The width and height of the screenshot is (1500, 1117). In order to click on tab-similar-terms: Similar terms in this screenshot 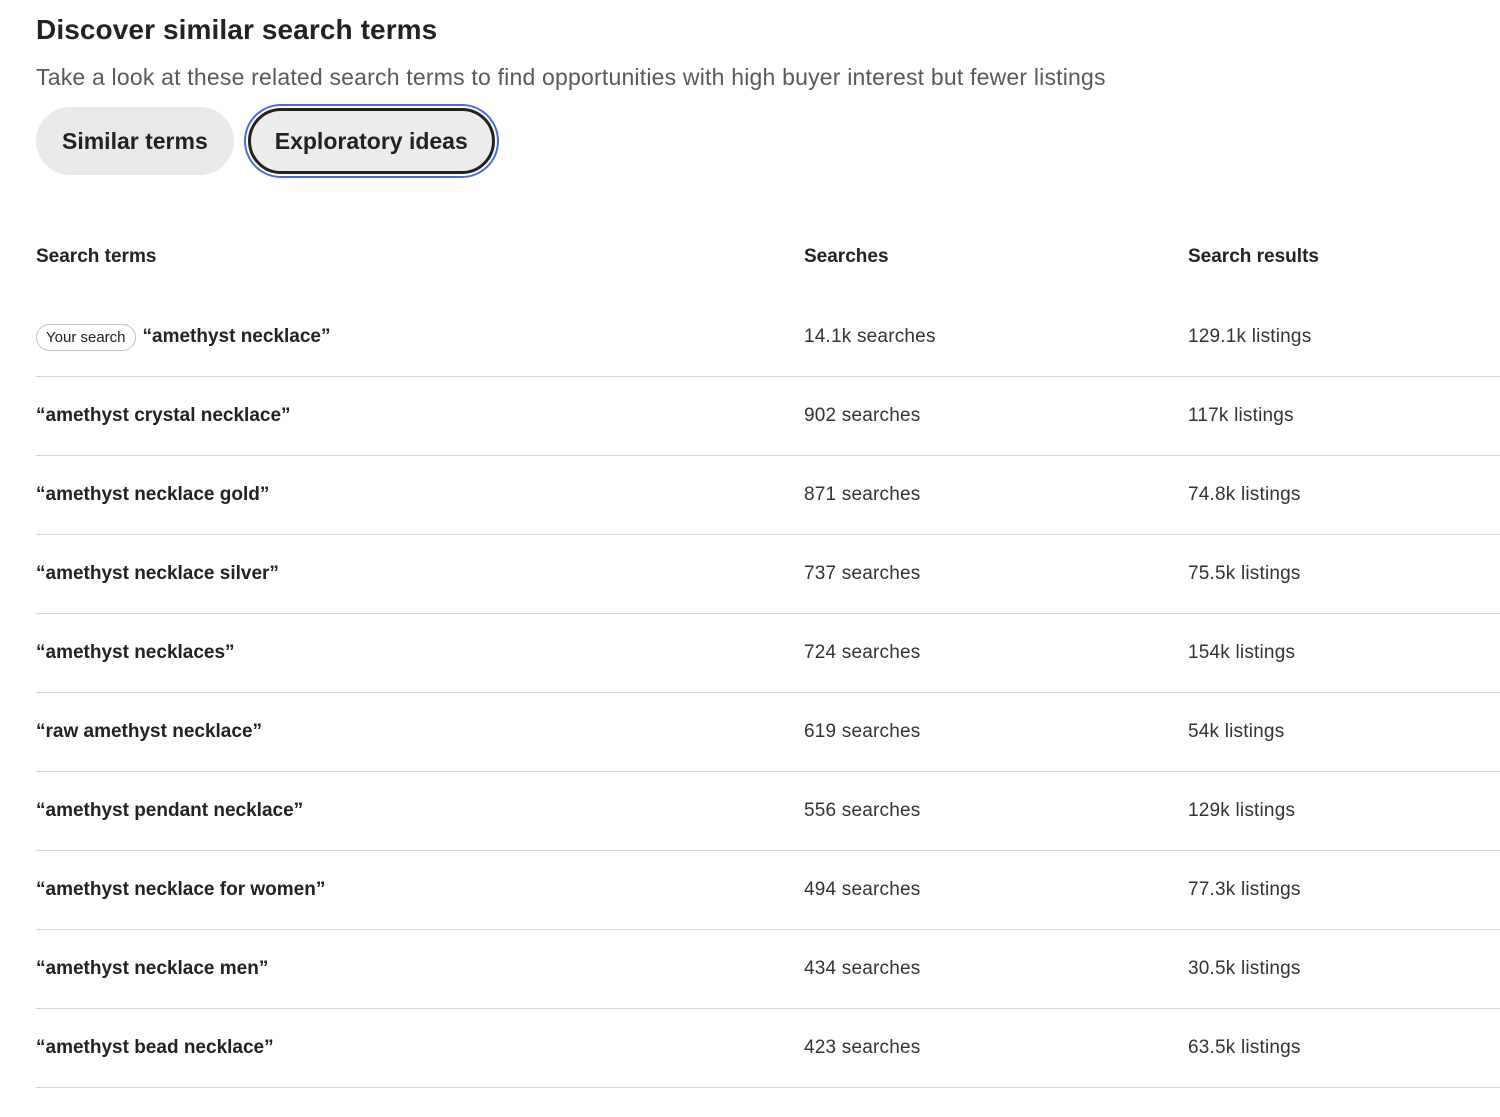, I will do `click(135, 141)`.